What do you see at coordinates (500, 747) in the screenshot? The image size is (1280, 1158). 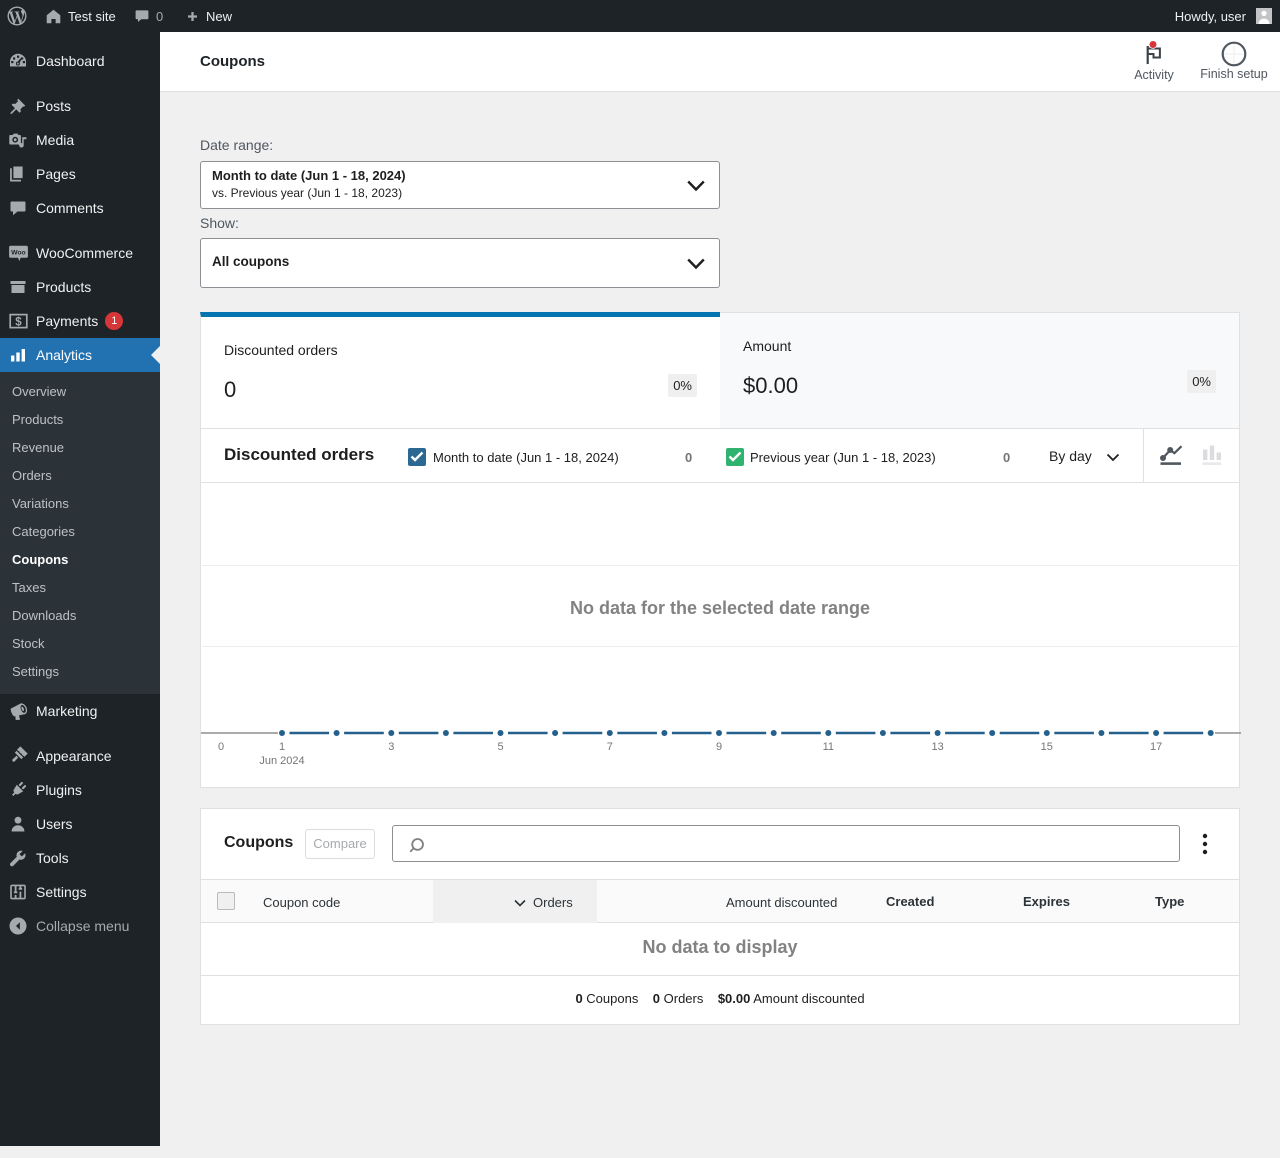 I see `svg-text: 5` at bounding box center [500, 747].